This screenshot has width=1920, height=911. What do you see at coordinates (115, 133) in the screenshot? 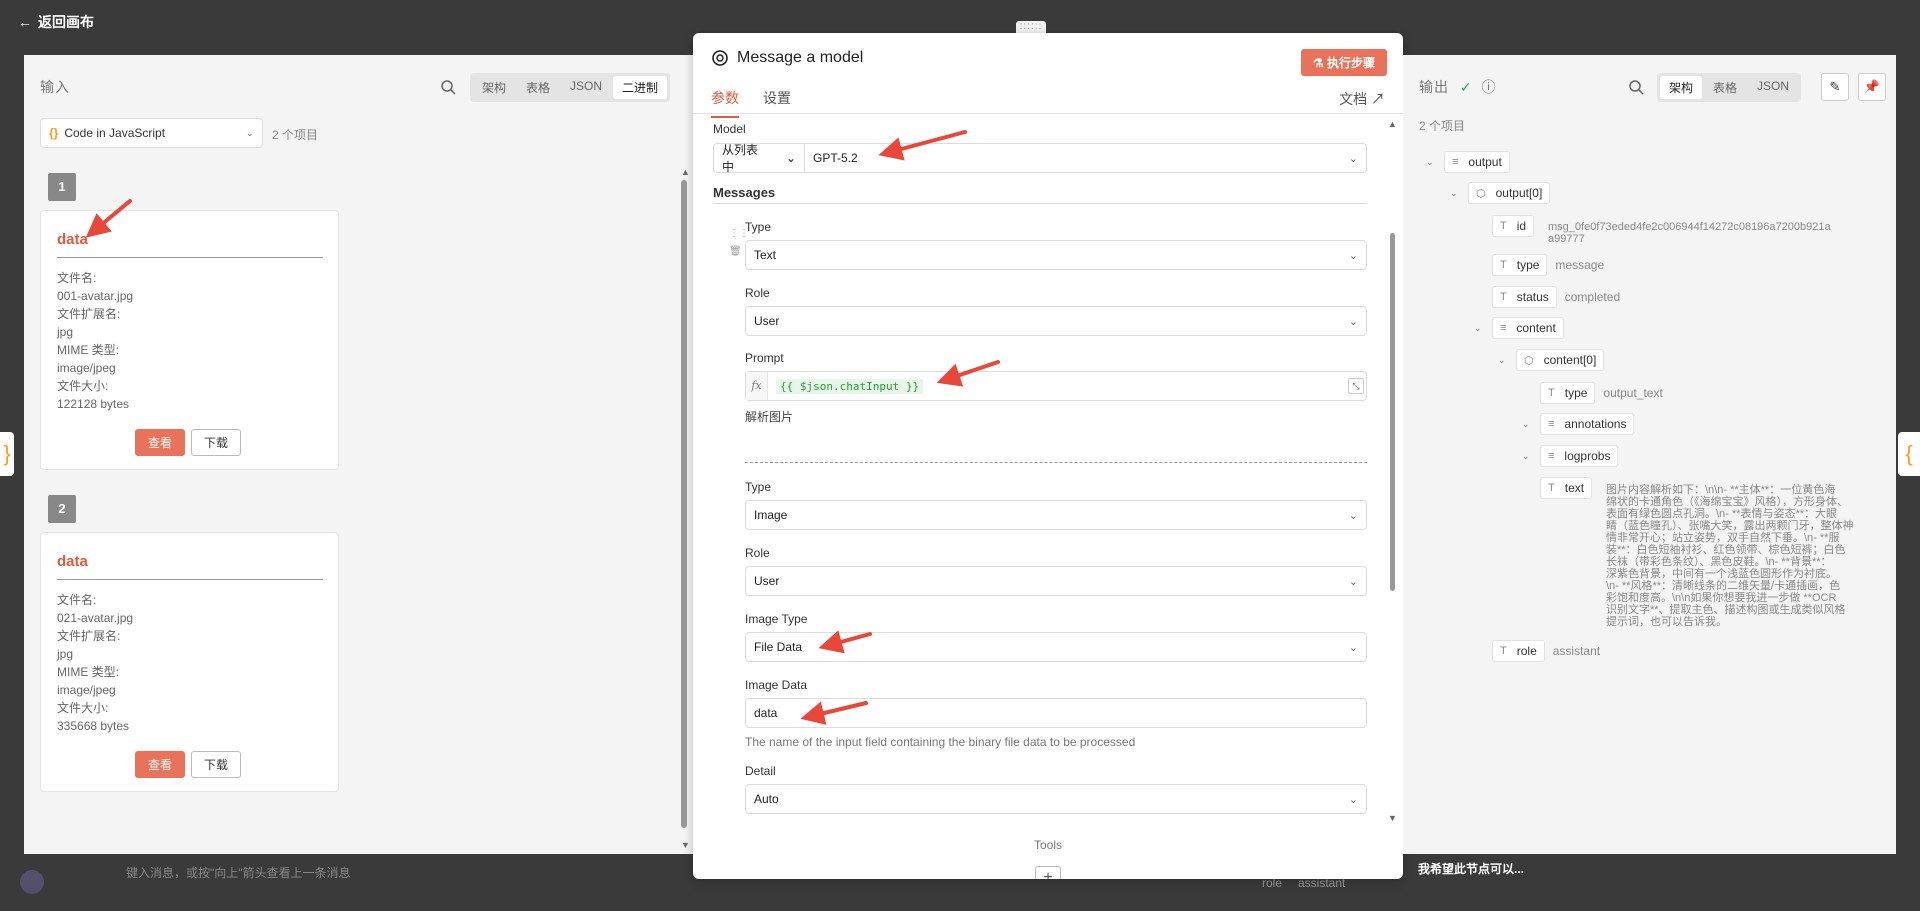
I see `input-node-name: Code in JavaScript` at bounding box center [115, 133].